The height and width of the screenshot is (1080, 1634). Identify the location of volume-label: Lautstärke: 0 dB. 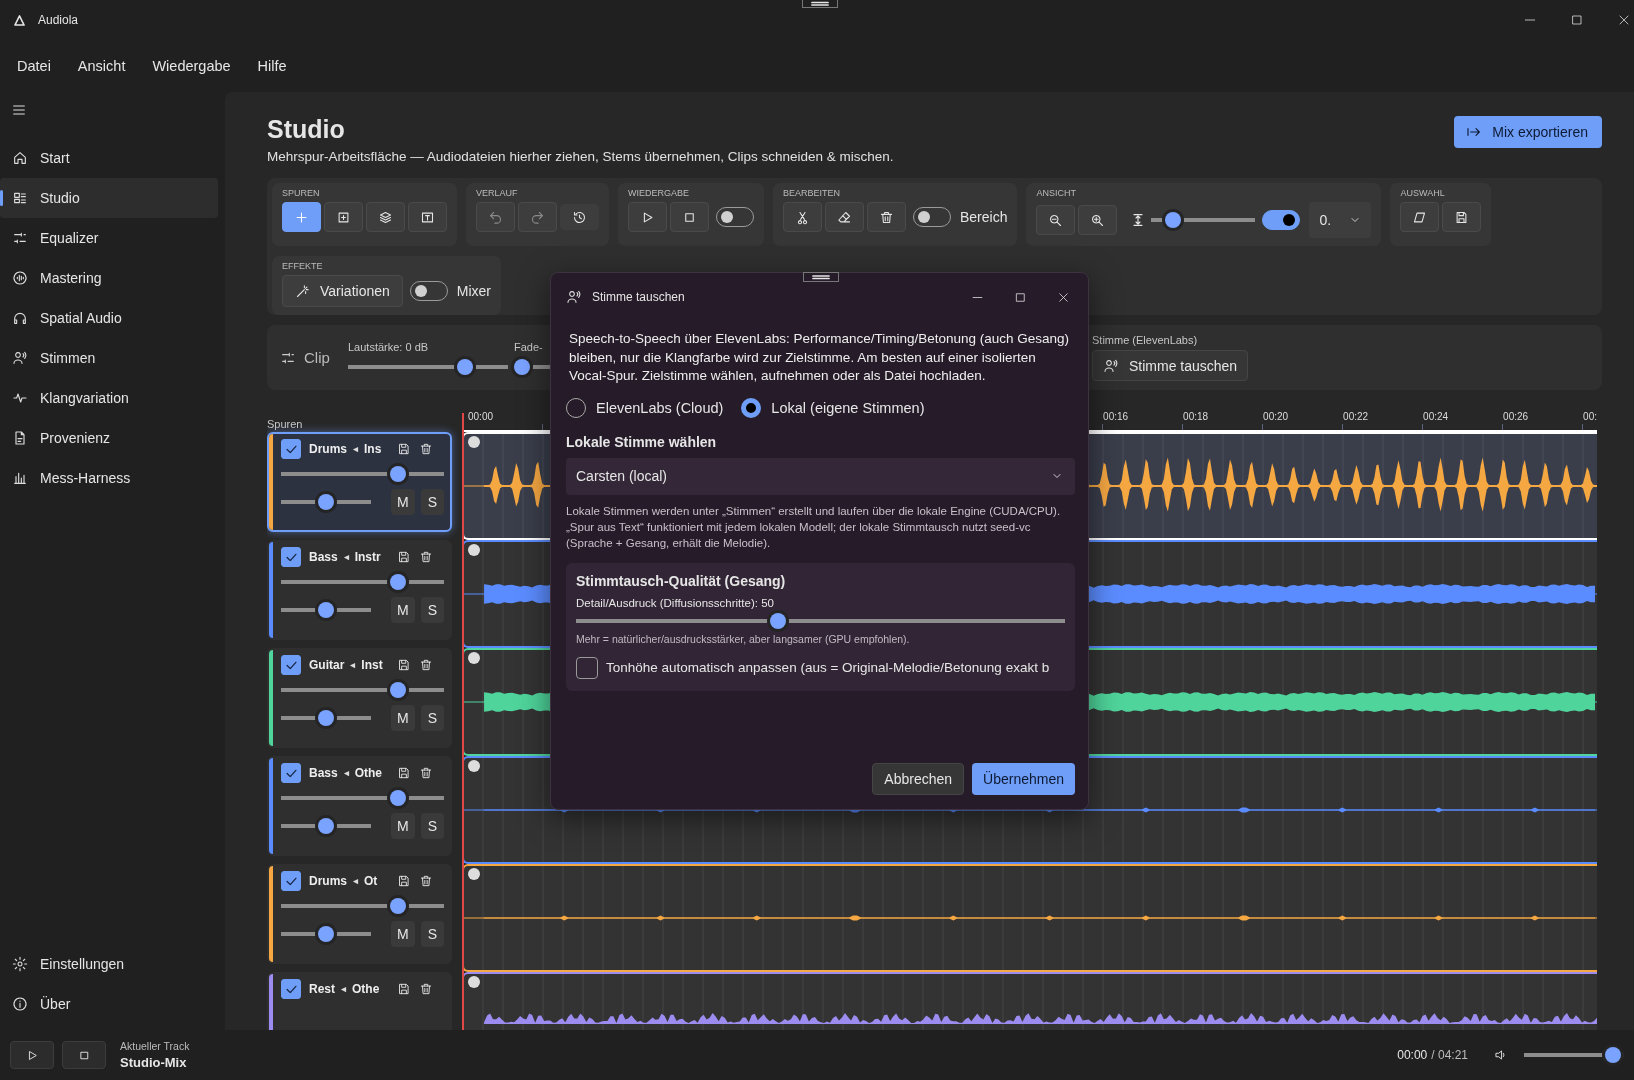
(389, 346).